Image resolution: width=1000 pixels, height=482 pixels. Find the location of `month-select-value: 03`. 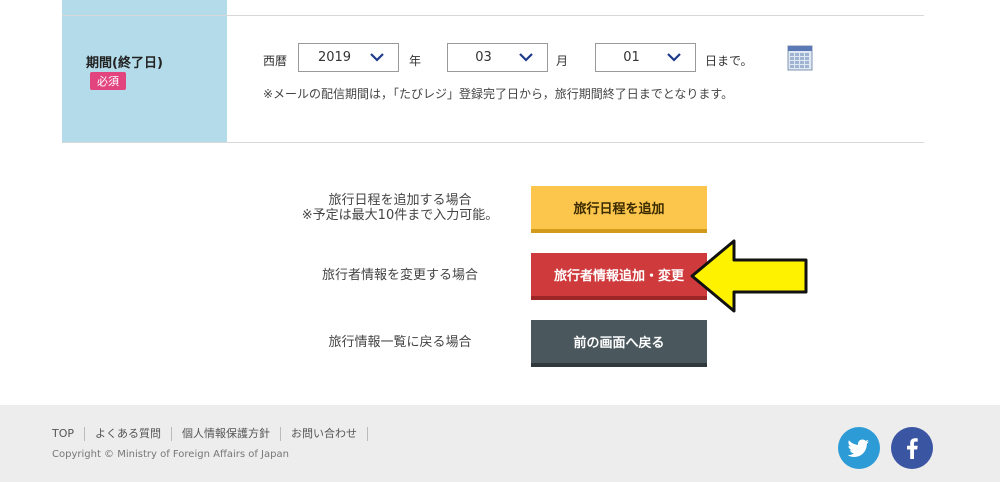

month-select-value: 03 is located at coordinates (483, 57).